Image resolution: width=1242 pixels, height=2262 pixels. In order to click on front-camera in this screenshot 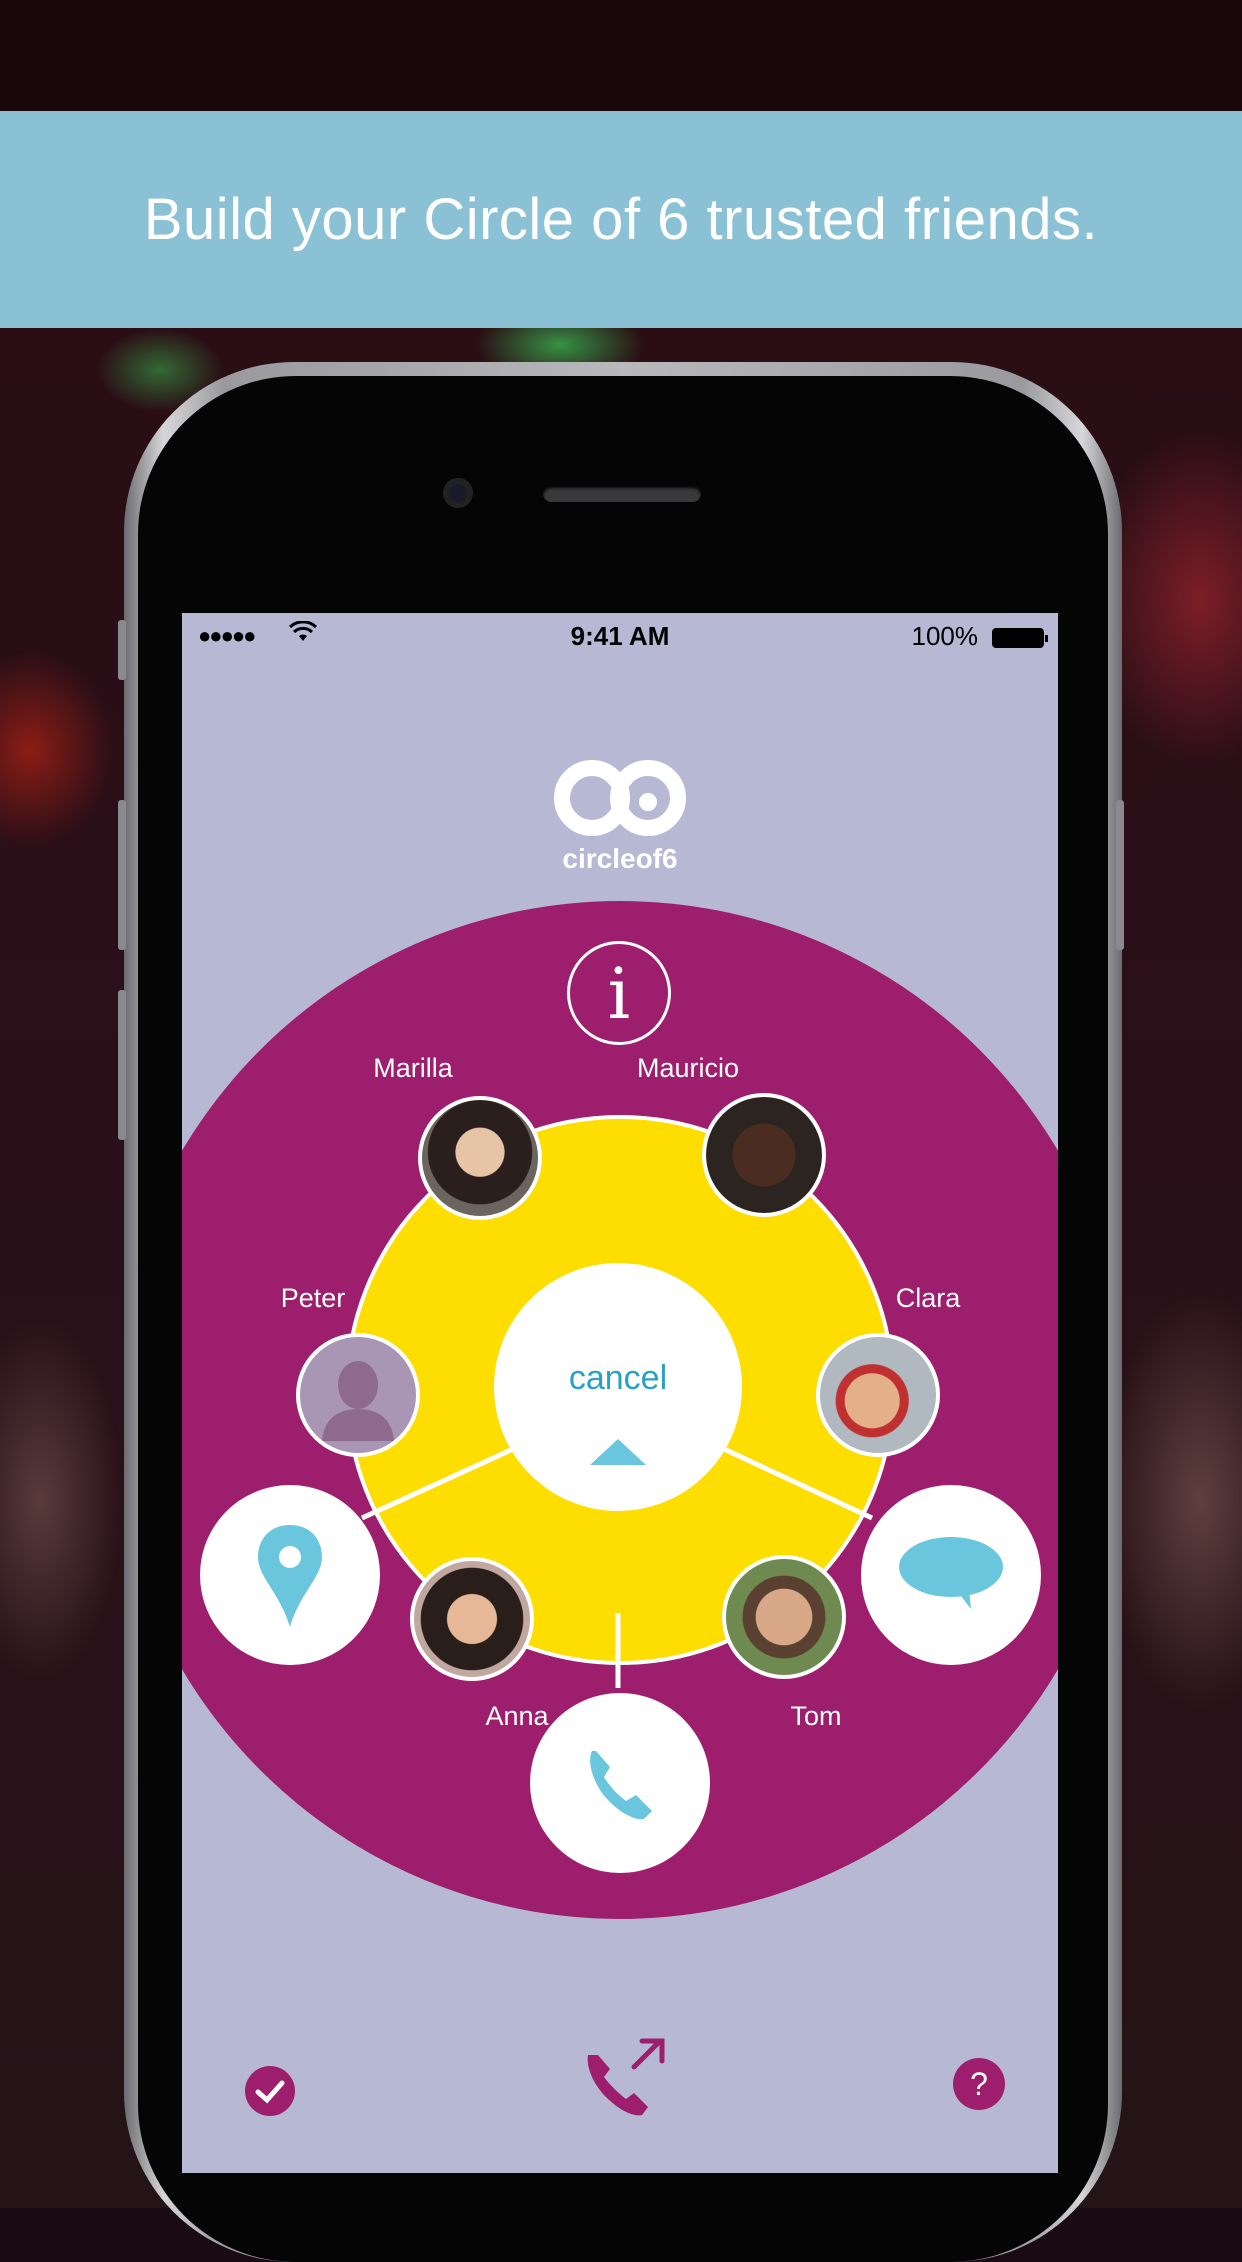, I will do `click(458, 493)`.